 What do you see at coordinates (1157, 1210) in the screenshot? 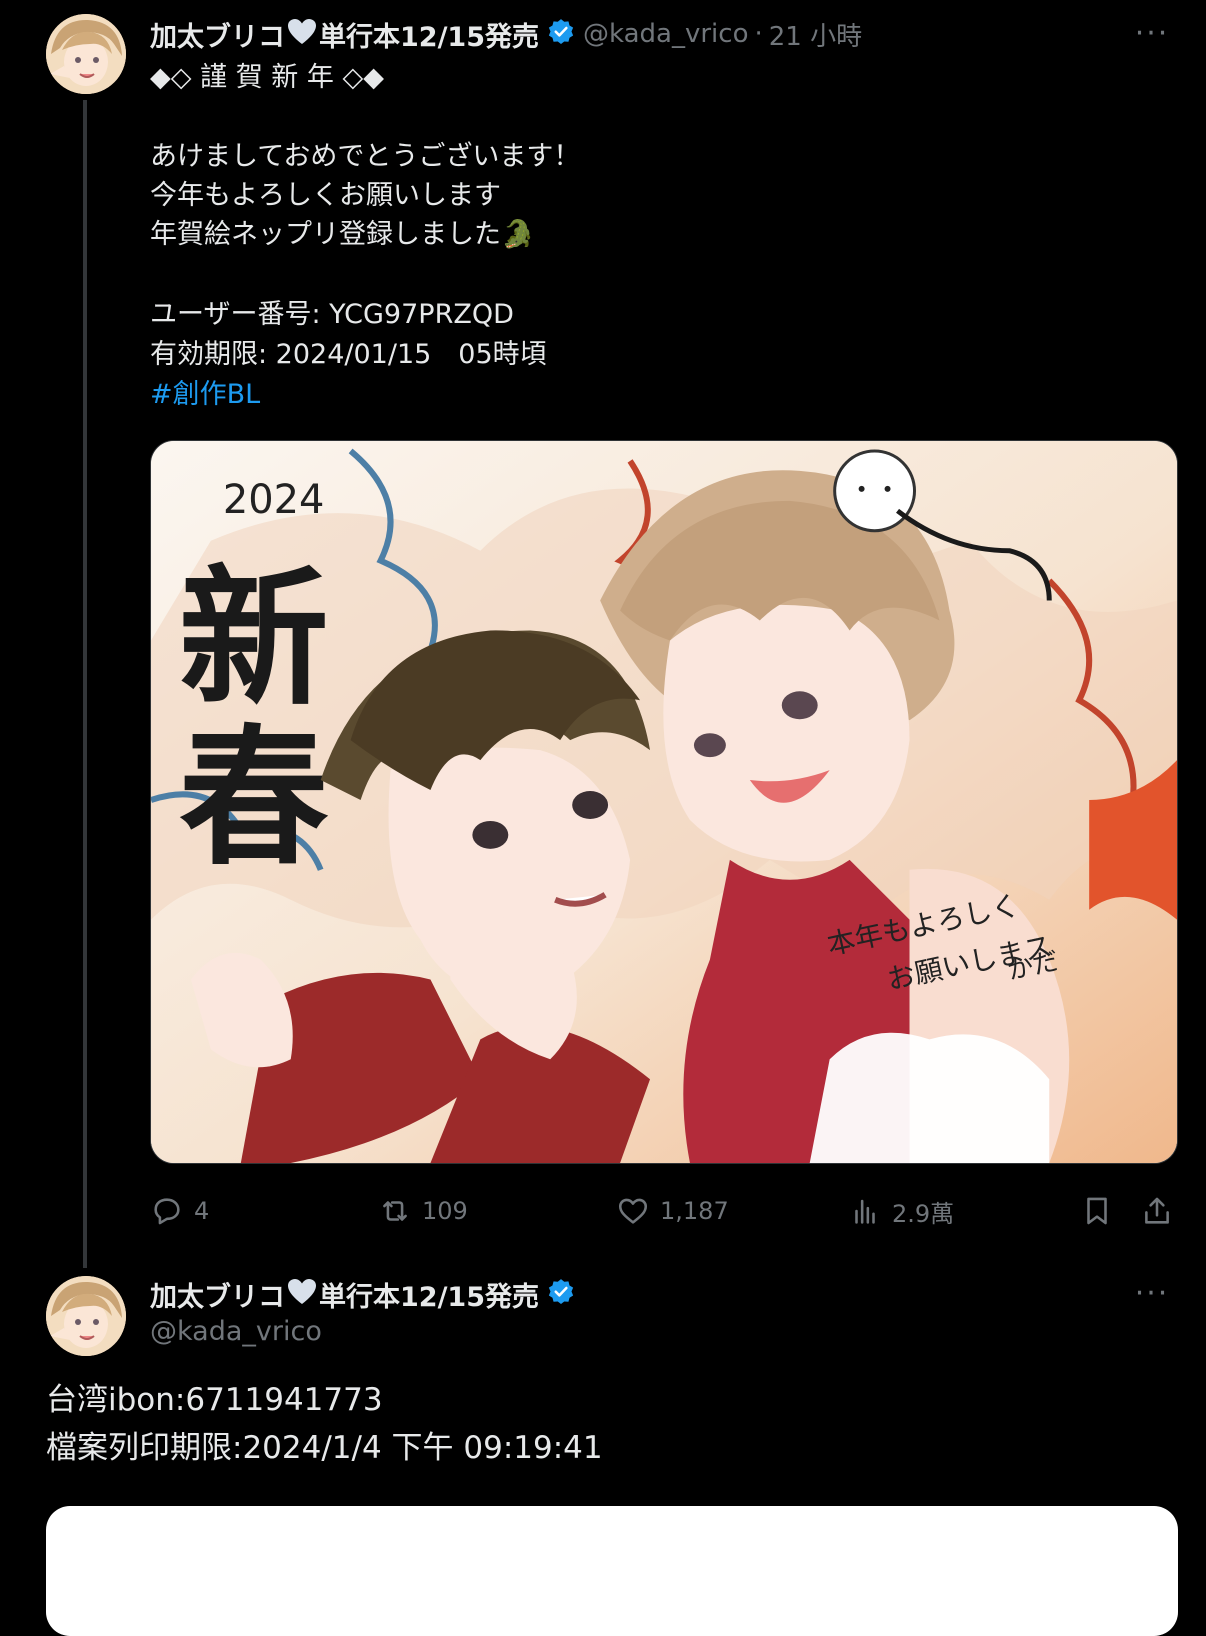
I see `share-icon` at bounding box center [1157, 1210].